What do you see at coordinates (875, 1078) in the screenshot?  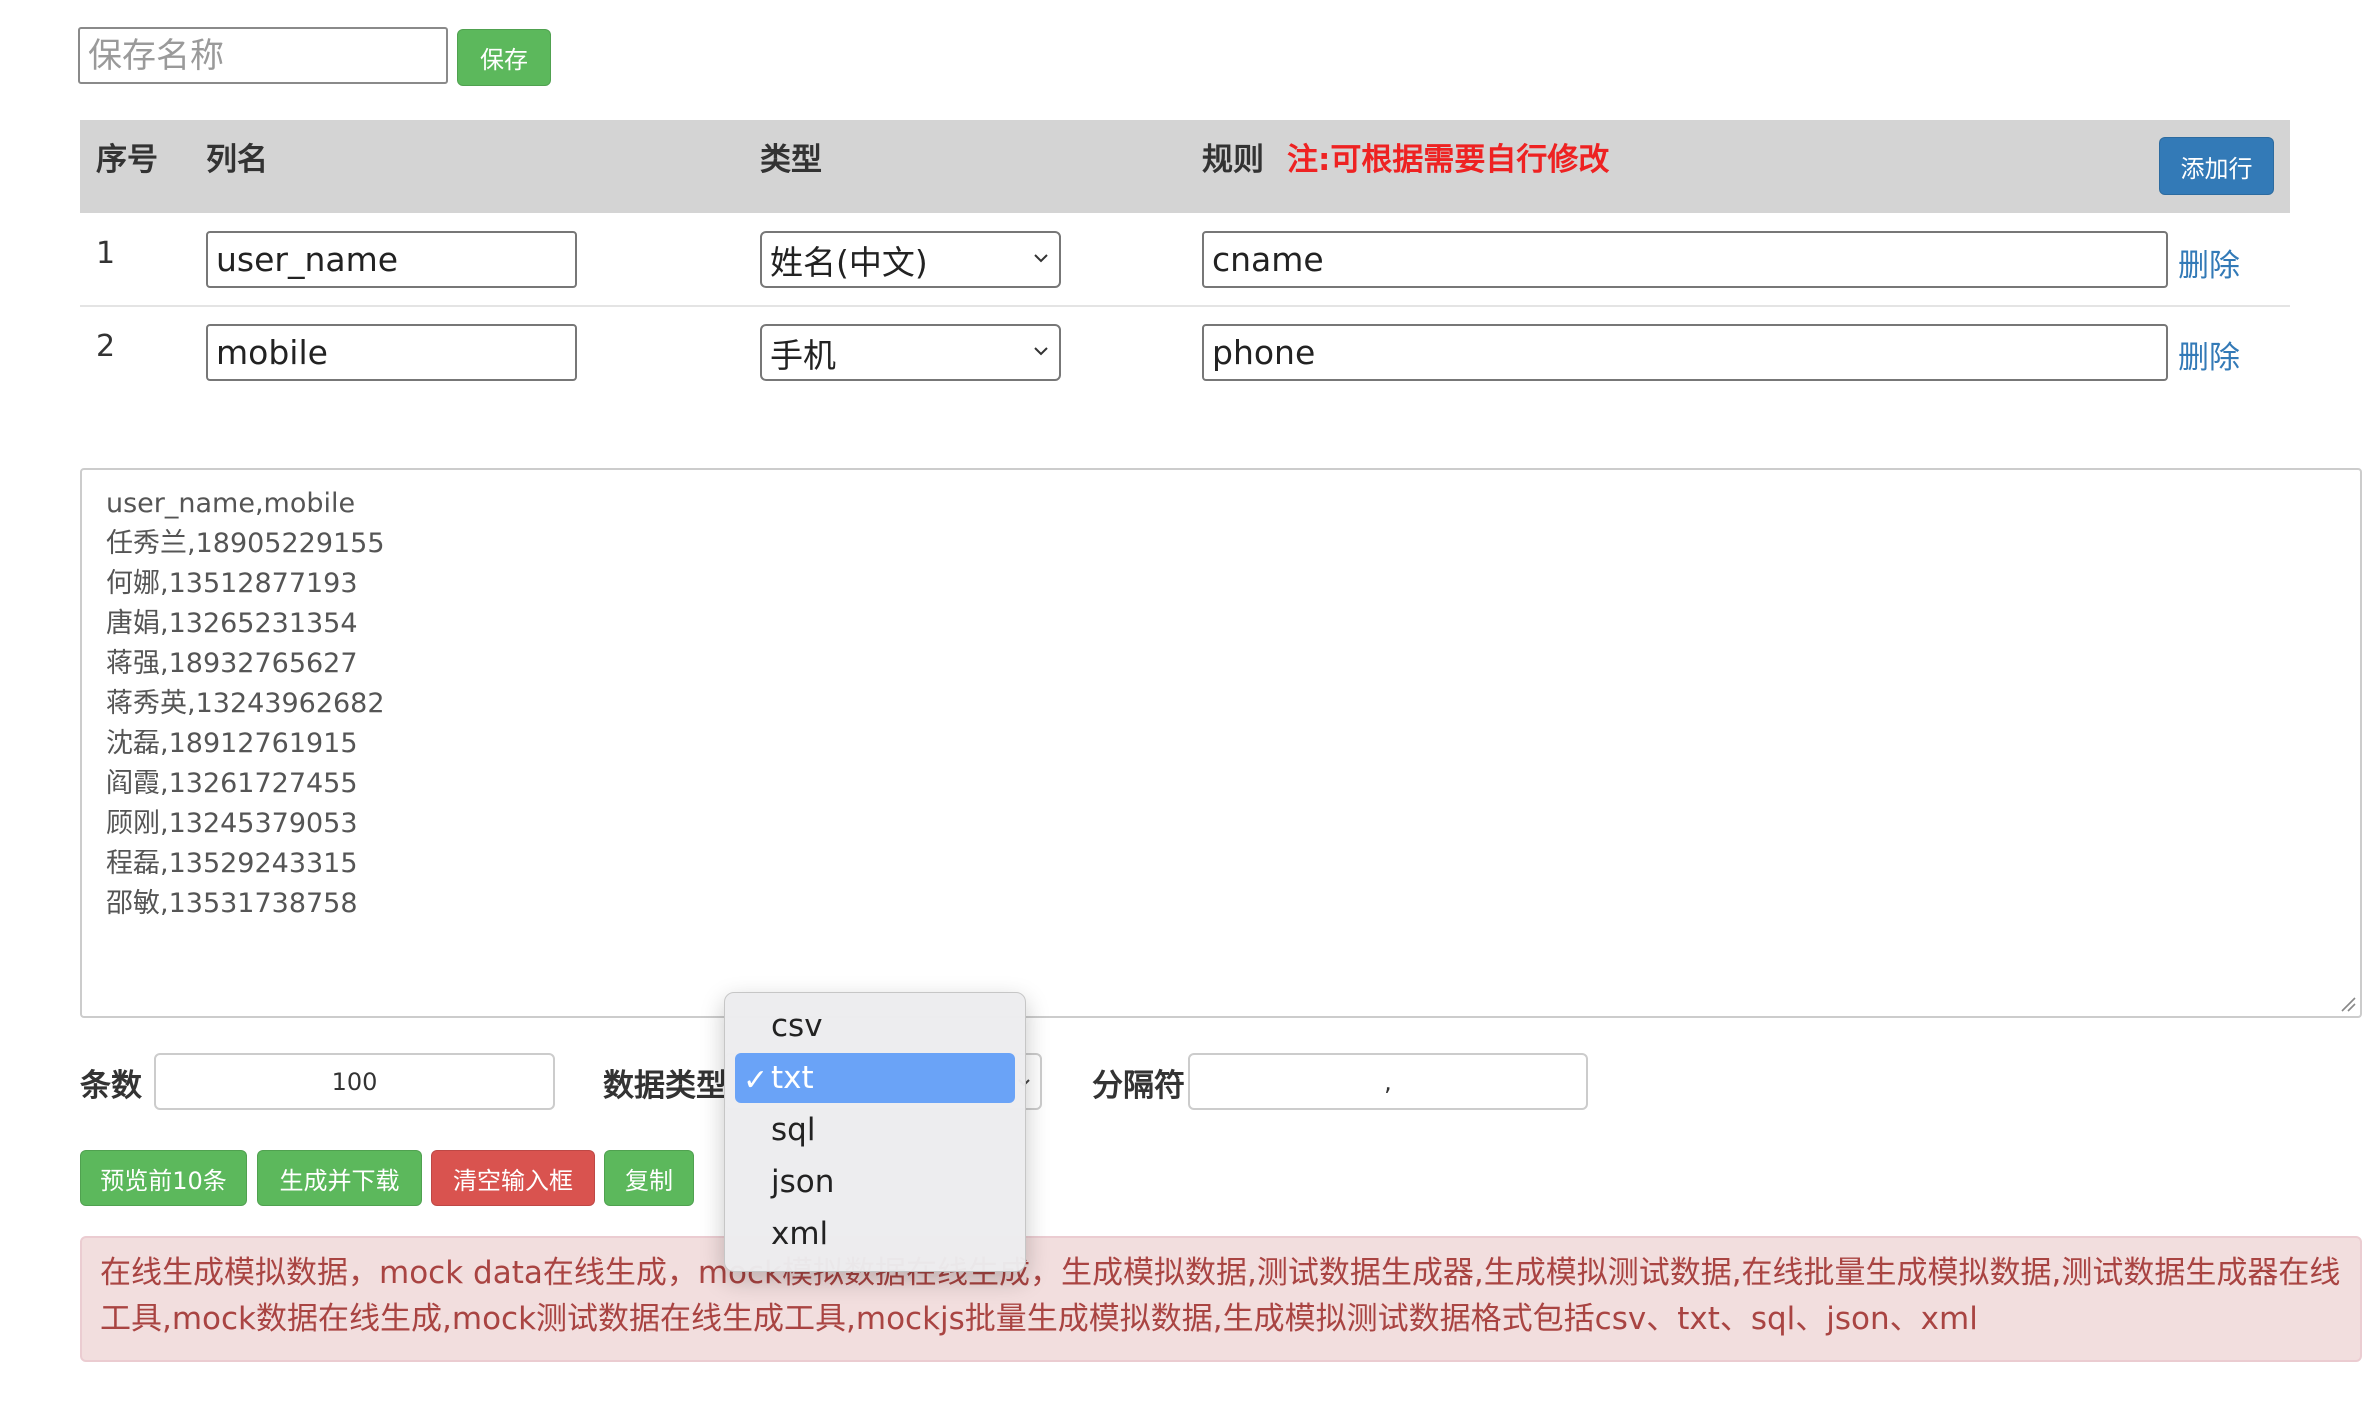 I see `dropdown-option-txt: ✓ txt` at bounding box center [875, 1078].